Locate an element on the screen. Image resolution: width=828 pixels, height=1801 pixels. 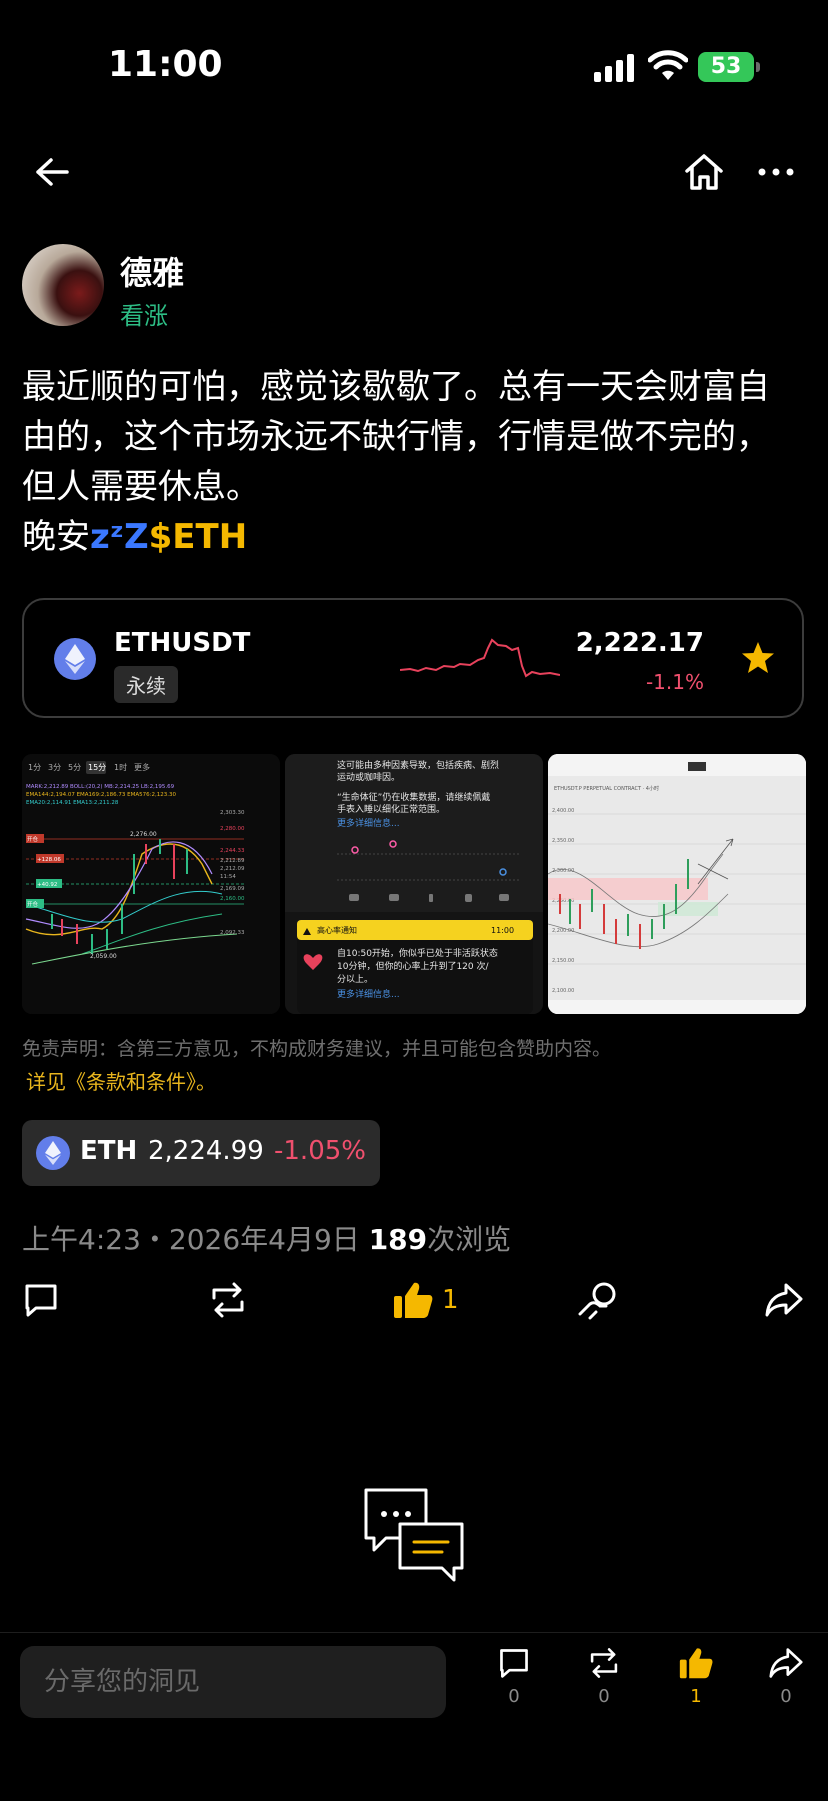
bottom-share-button: 0 is located at coordinates (786, 1676).